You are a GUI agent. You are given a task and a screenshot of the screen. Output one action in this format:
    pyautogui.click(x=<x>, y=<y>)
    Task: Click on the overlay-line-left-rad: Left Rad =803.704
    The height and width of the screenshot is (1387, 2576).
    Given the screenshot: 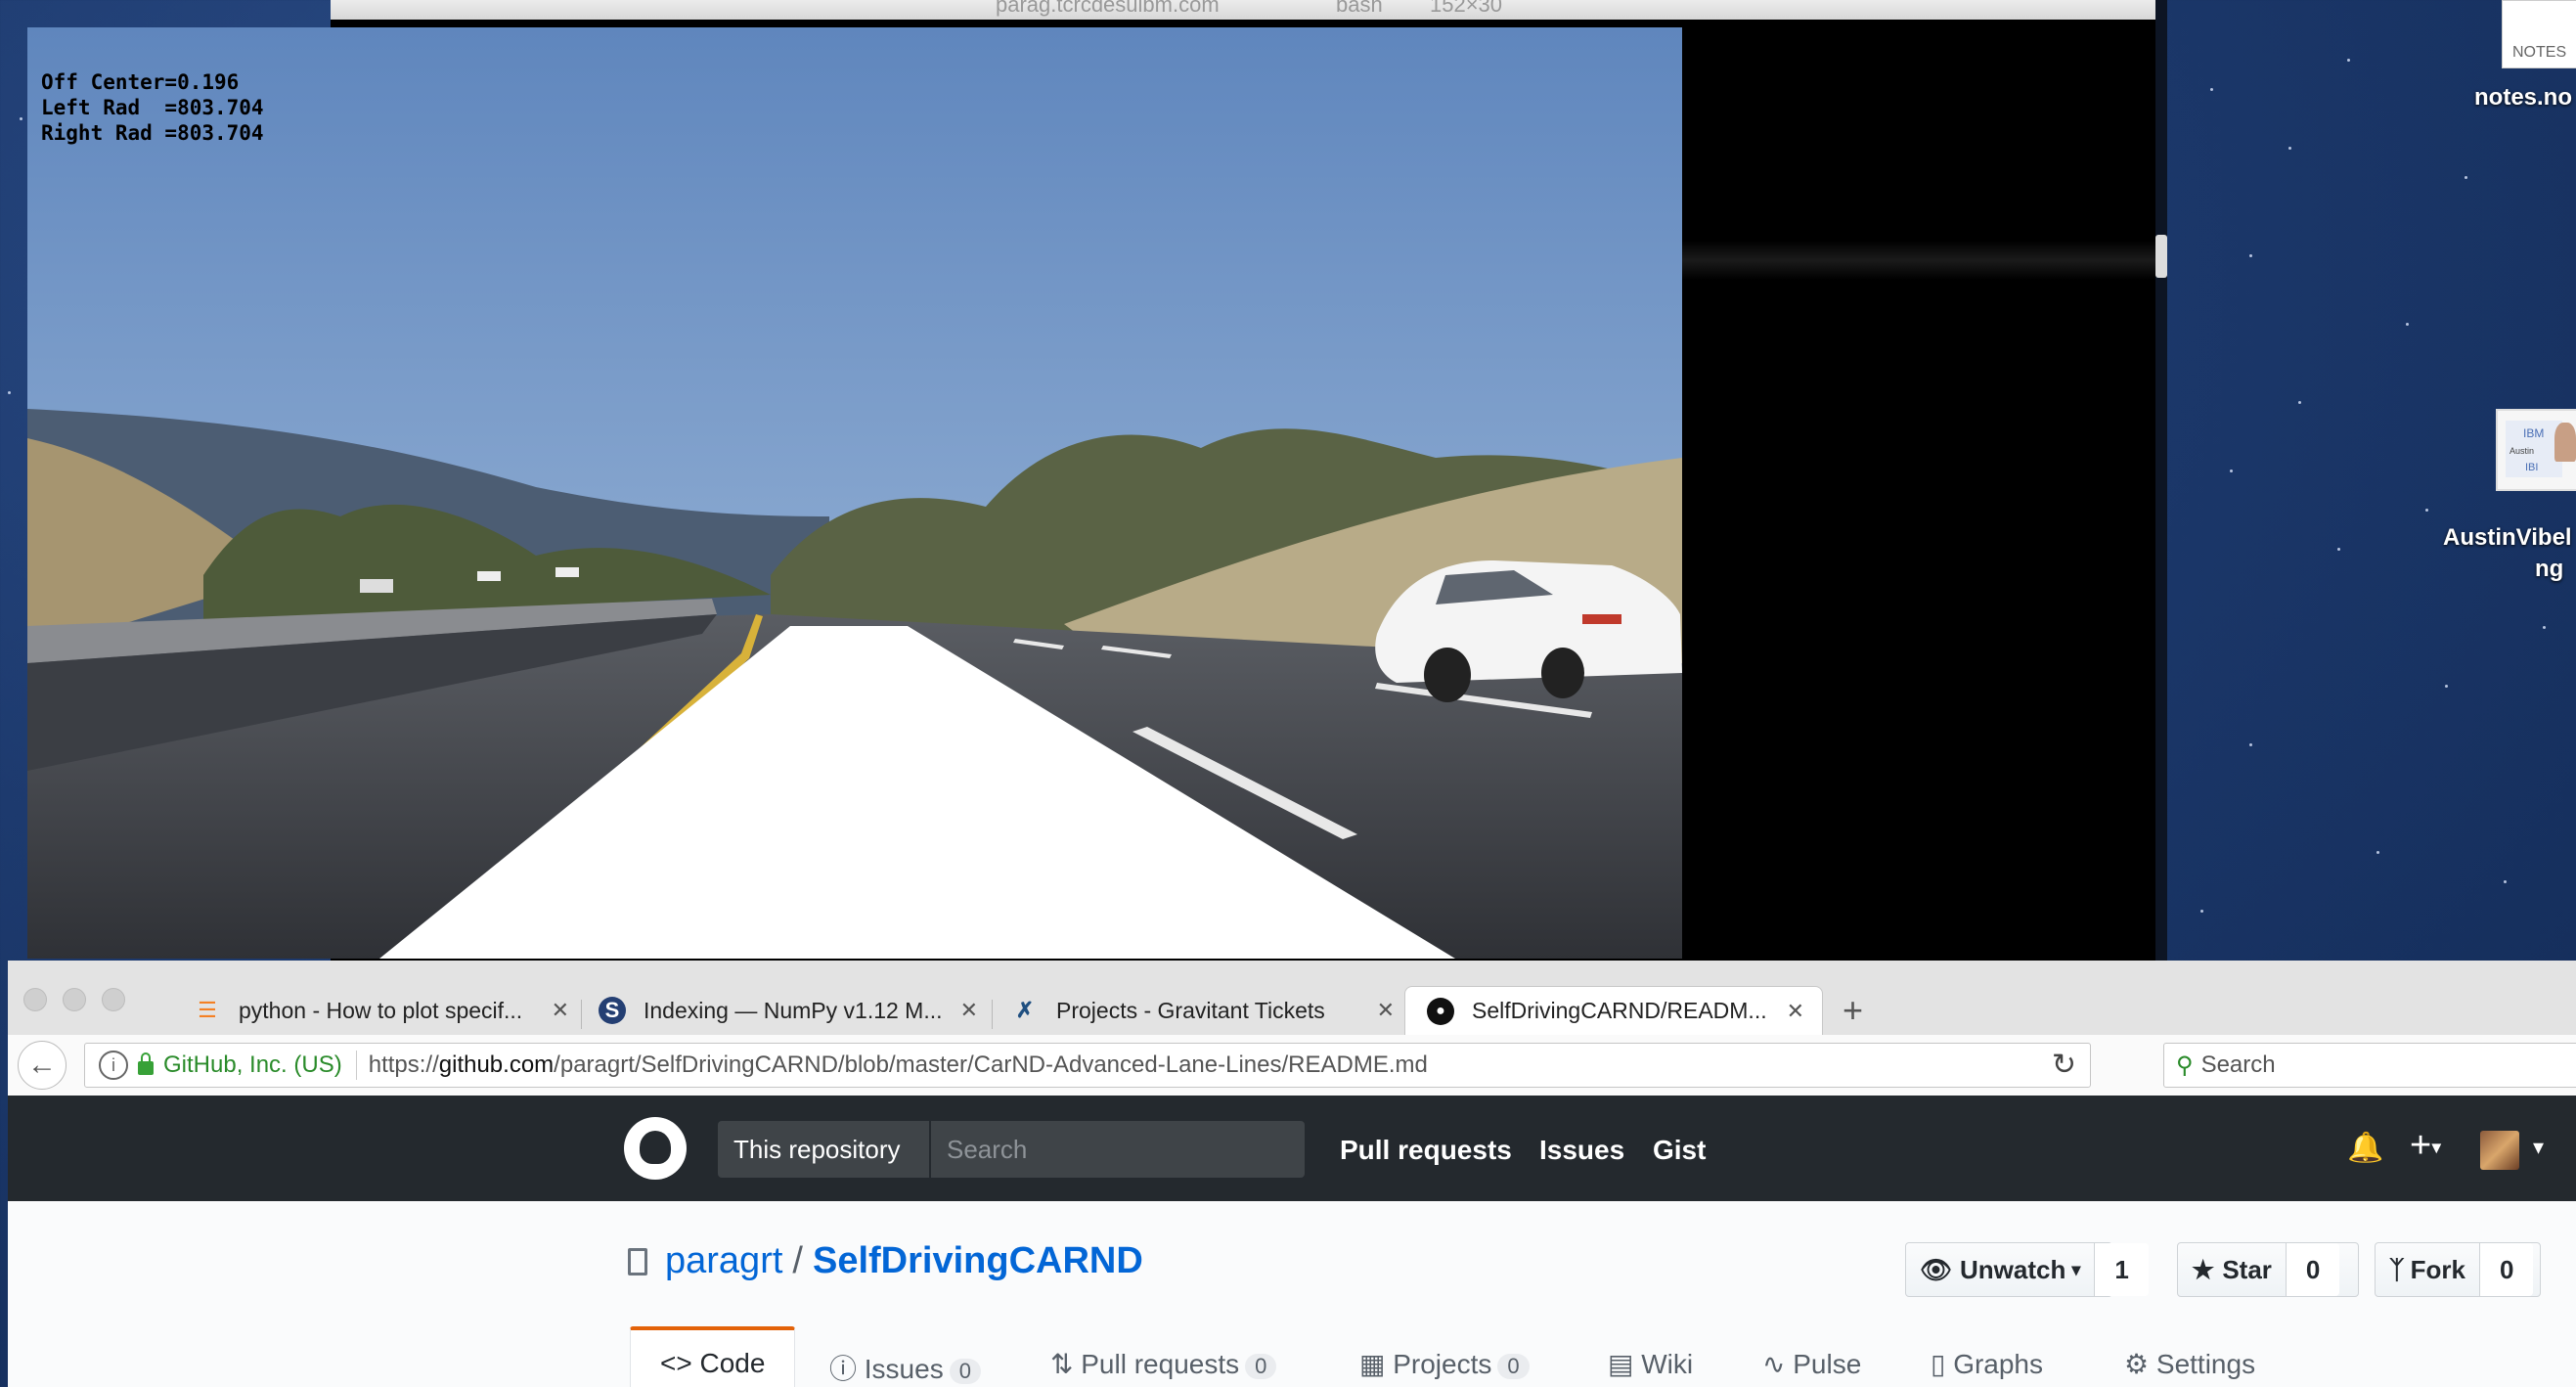 What is the action you would take?
    pyautogui.click(x=153, y=108)
    